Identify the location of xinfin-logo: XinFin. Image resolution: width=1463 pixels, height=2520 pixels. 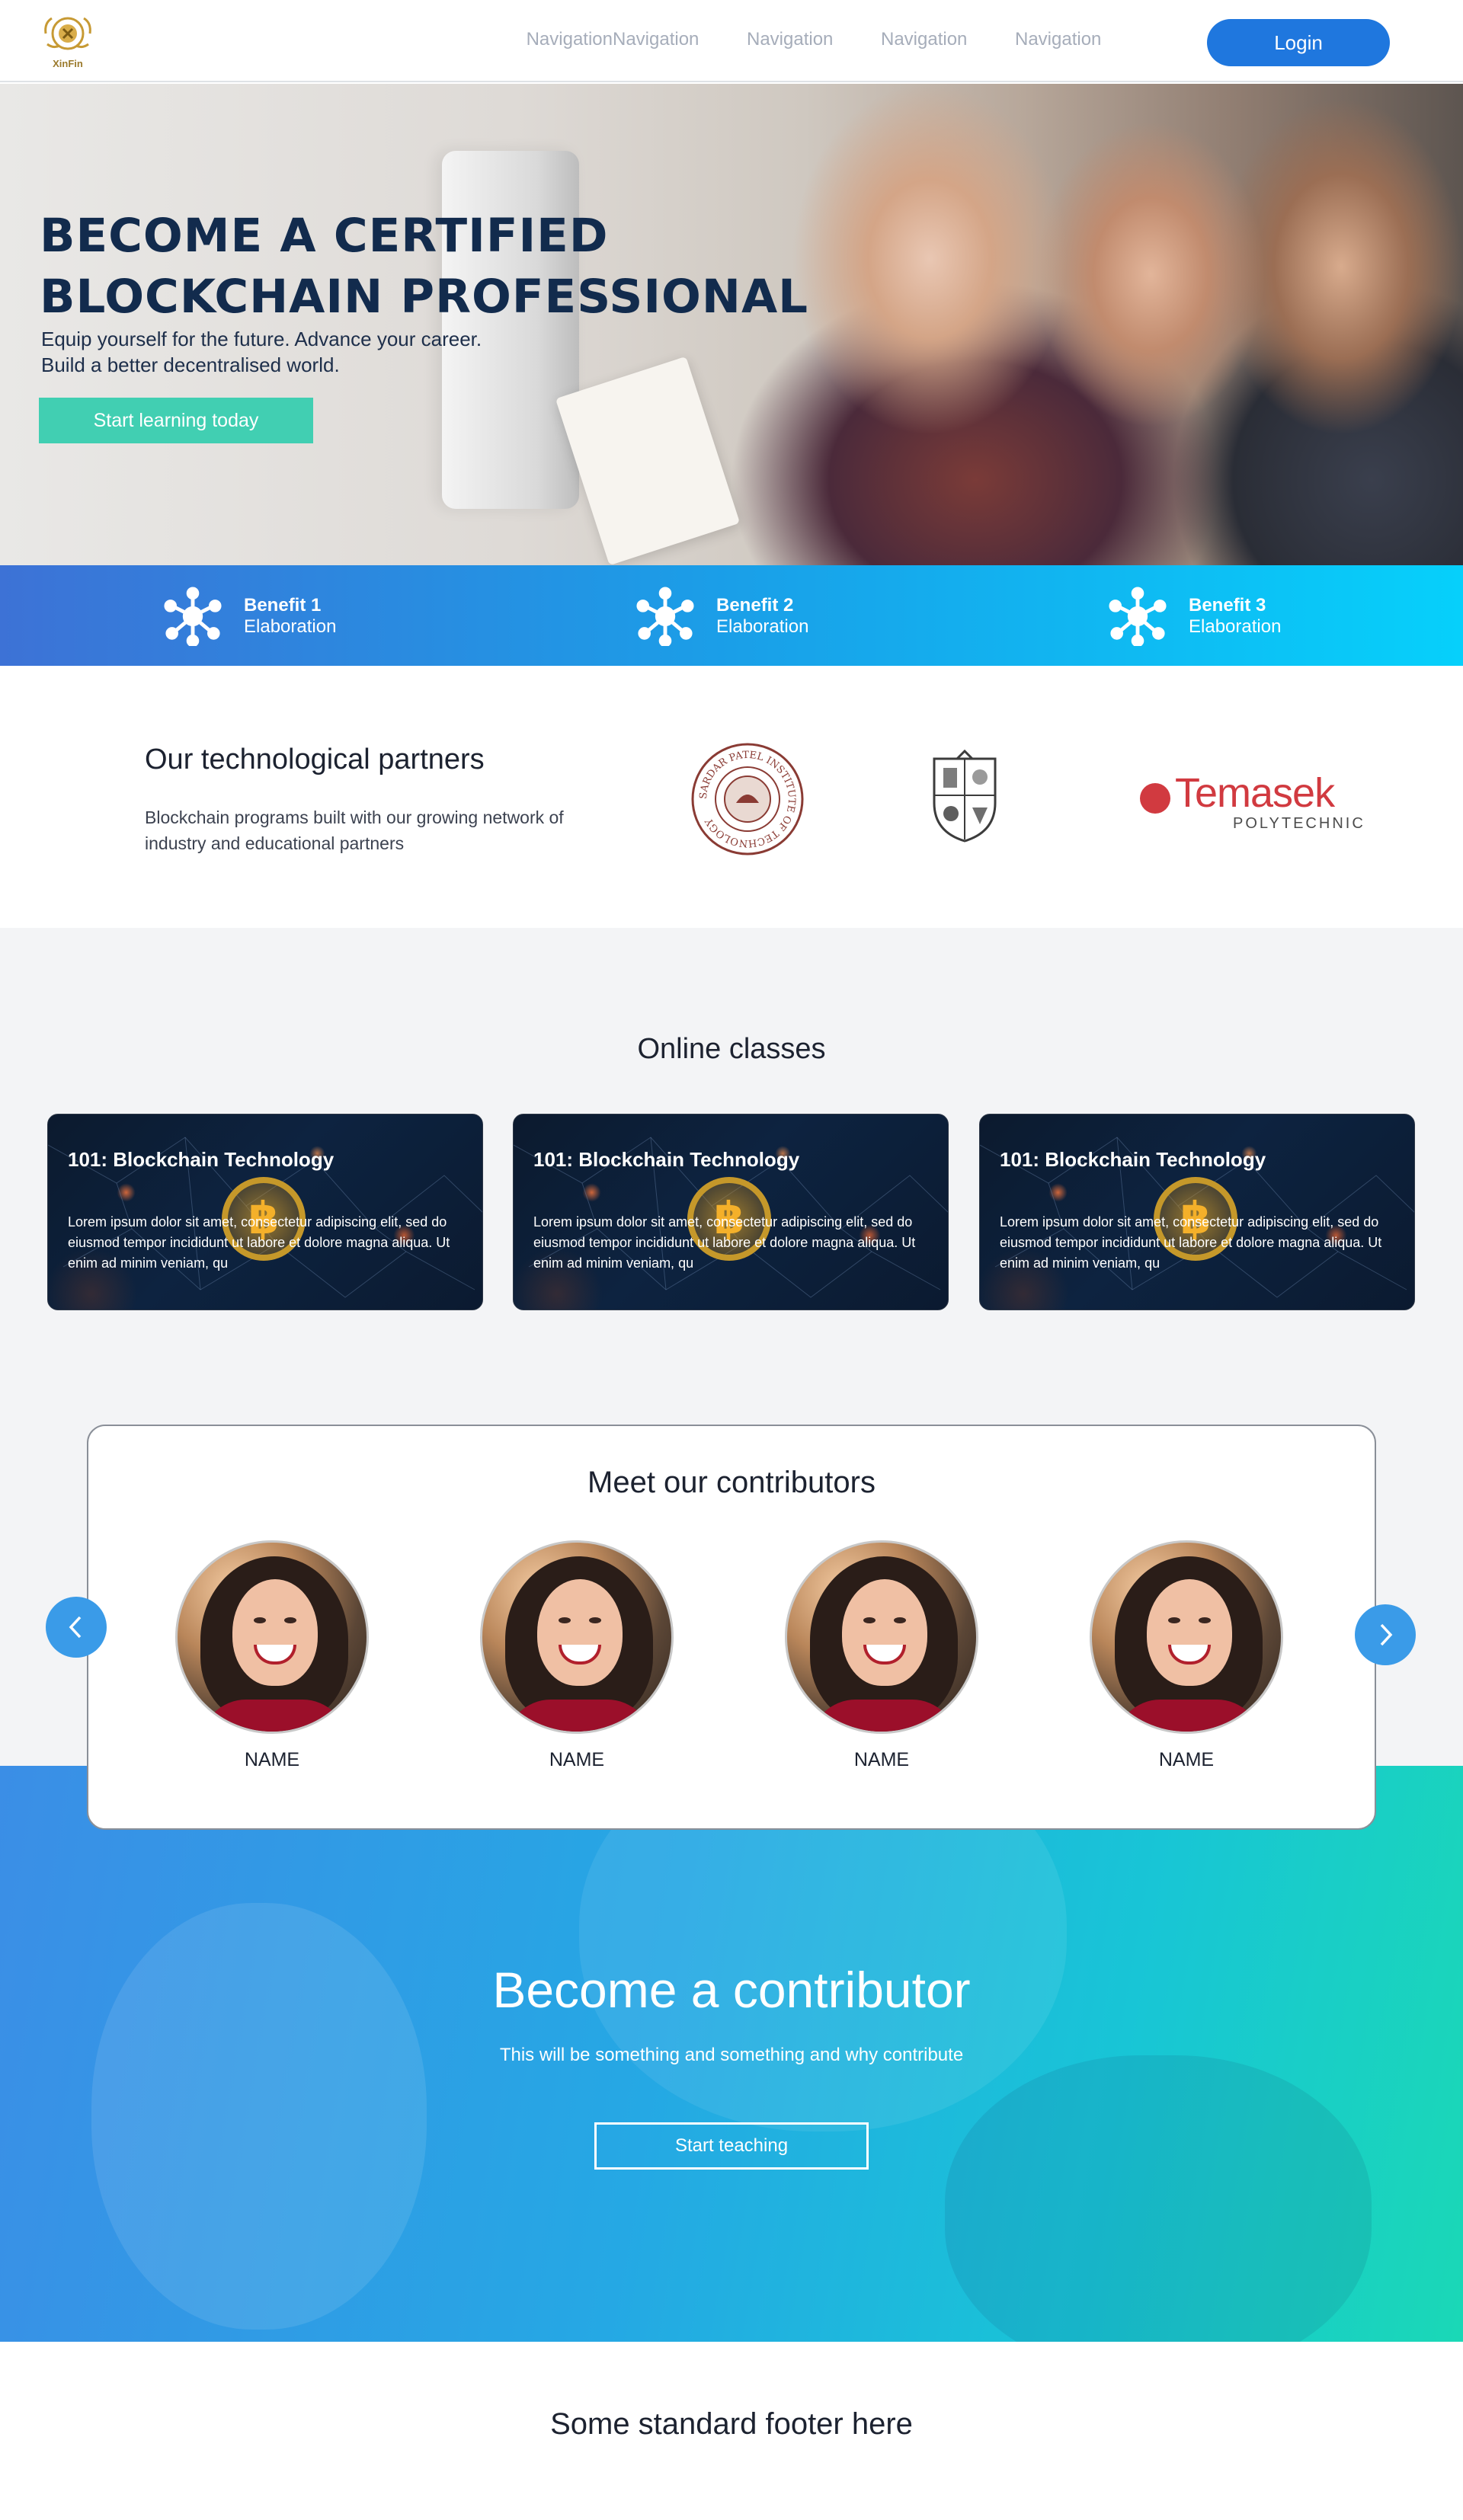
(67, 42).